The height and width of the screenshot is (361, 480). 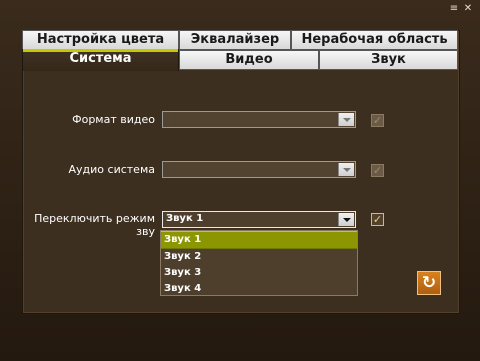 What do you see at coordinates (185, 218) in the screenshot?
I see `sound-mode-value: Звук 1` at bounding box center [185, 218].